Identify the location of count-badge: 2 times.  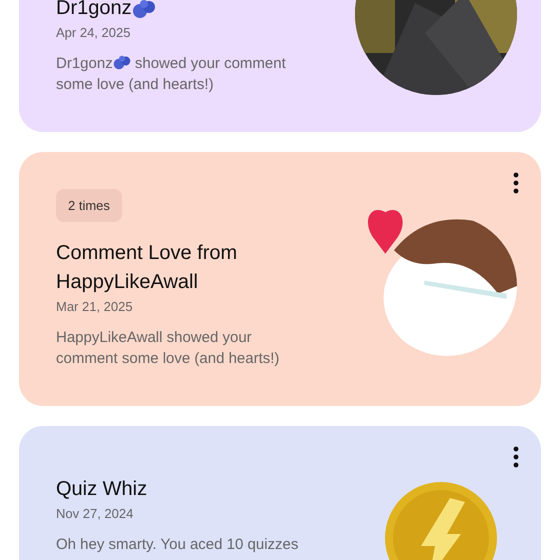
(89, 205).